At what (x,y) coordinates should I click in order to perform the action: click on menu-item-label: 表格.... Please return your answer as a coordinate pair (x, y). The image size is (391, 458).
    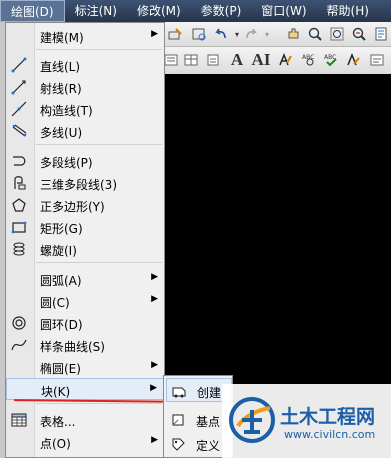
    Looking at the image, I should click on (58, 422).